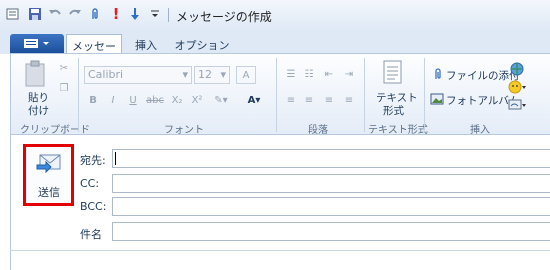 The width and height of the screenshot is (550, 270). Describe the element at coordinates (91, 234) in the screenshot. I see `subject-label: 件名` at that location.